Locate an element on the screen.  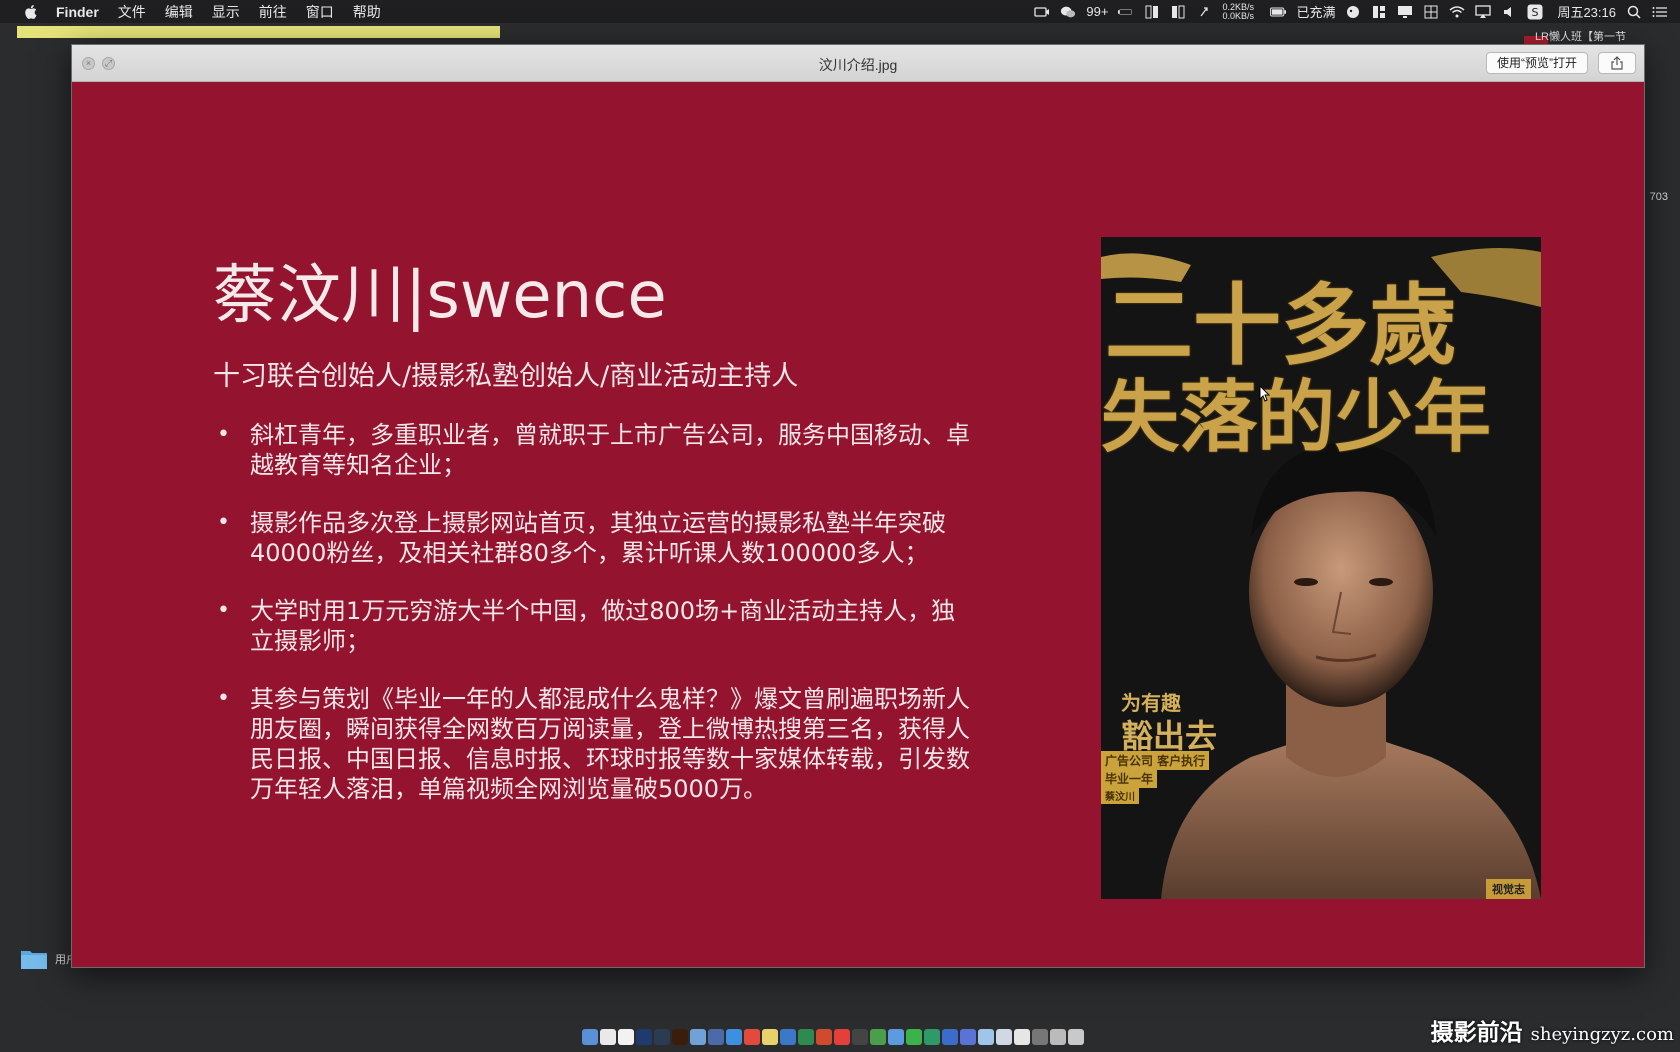
dock is located at coordinates (833, 1037).